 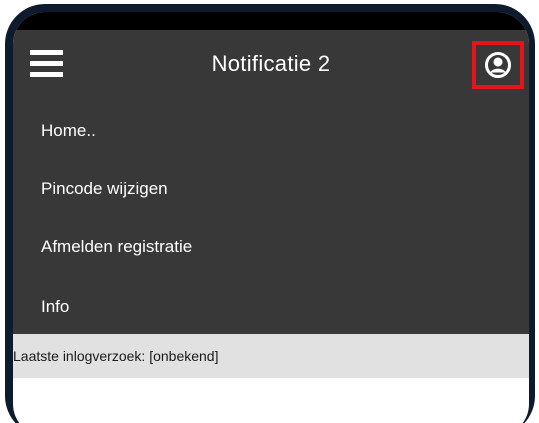 I want to click on user-circle-icon, so click(x=498, y=65).